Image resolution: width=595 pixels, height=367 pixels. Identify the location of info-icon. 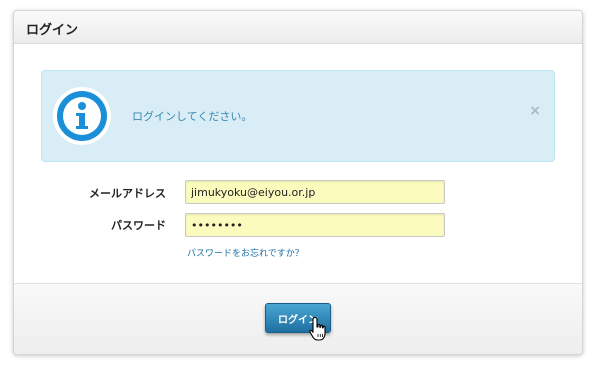
(82, 116).